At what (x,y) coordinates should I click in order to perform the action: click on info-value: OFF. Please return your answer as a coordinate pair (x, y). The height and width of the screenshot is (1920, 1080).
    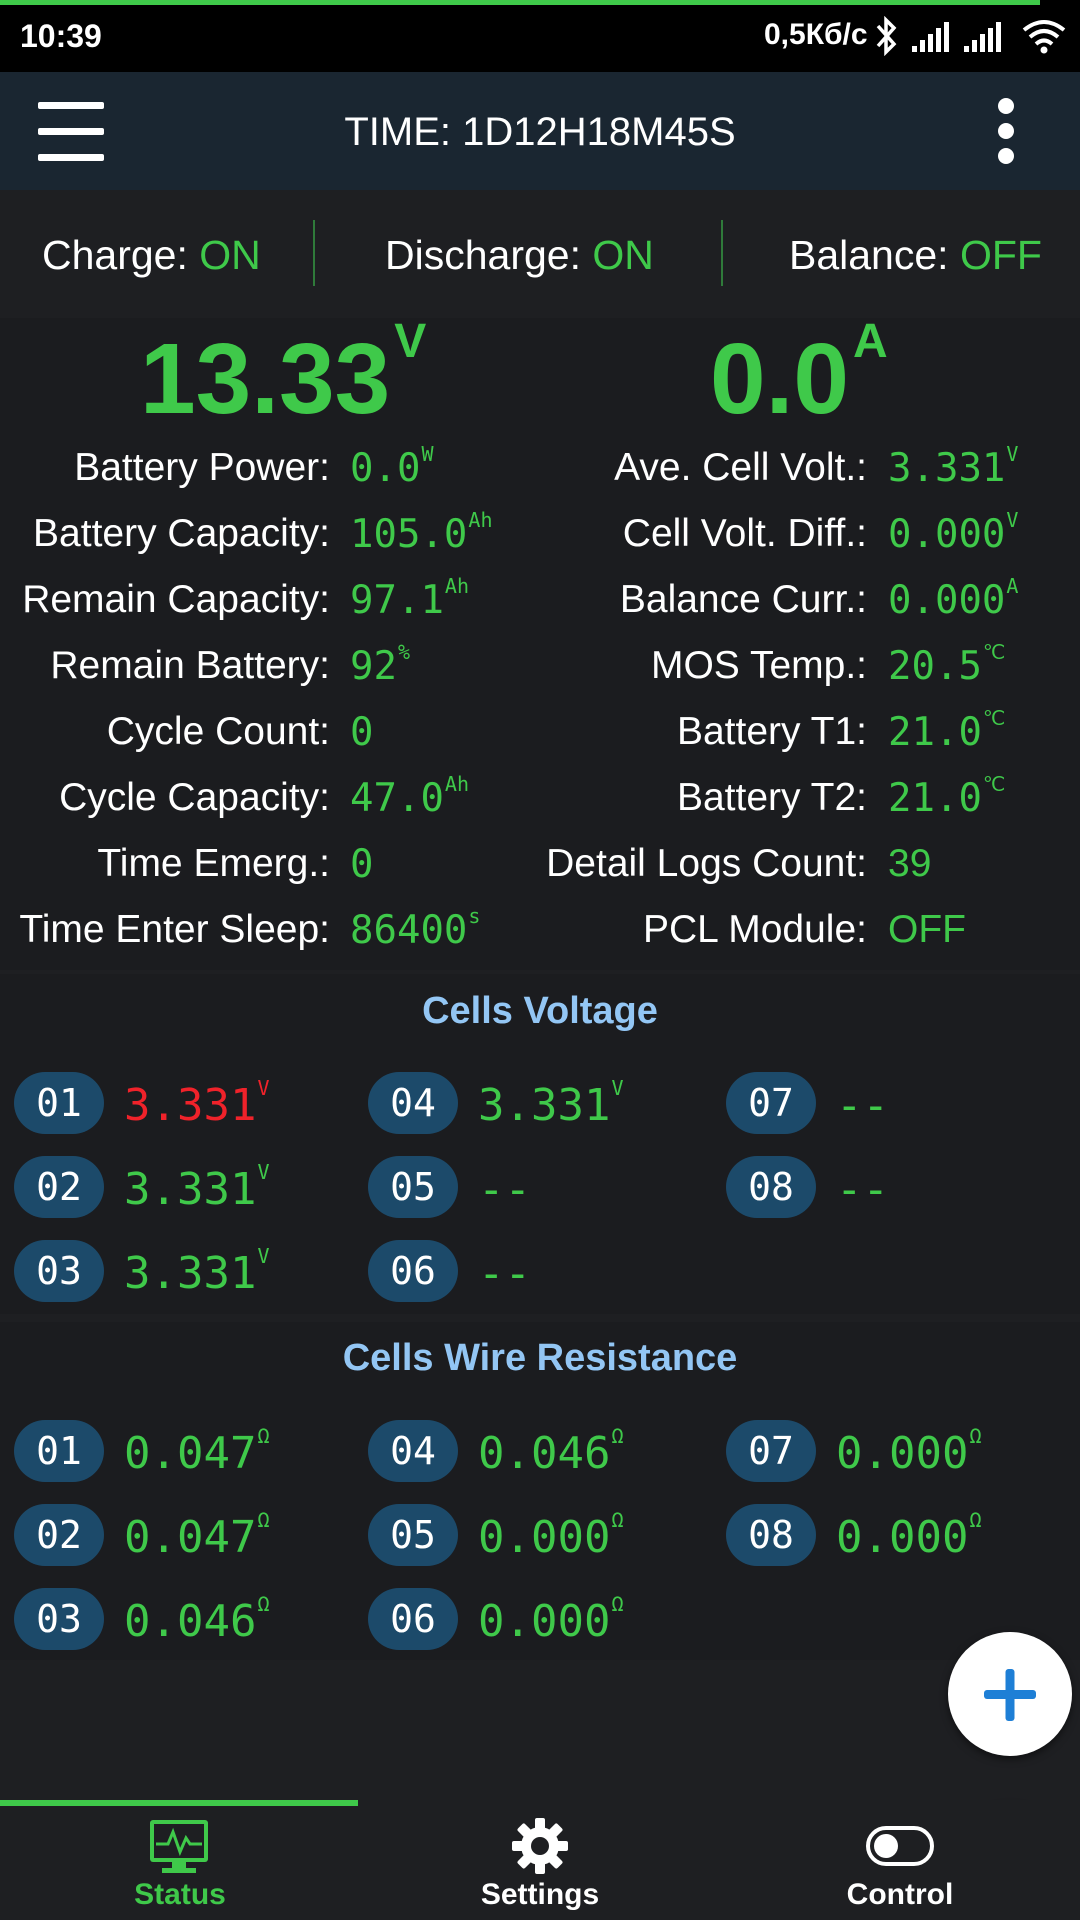
    Looking at the image, I should click on (927, 929).